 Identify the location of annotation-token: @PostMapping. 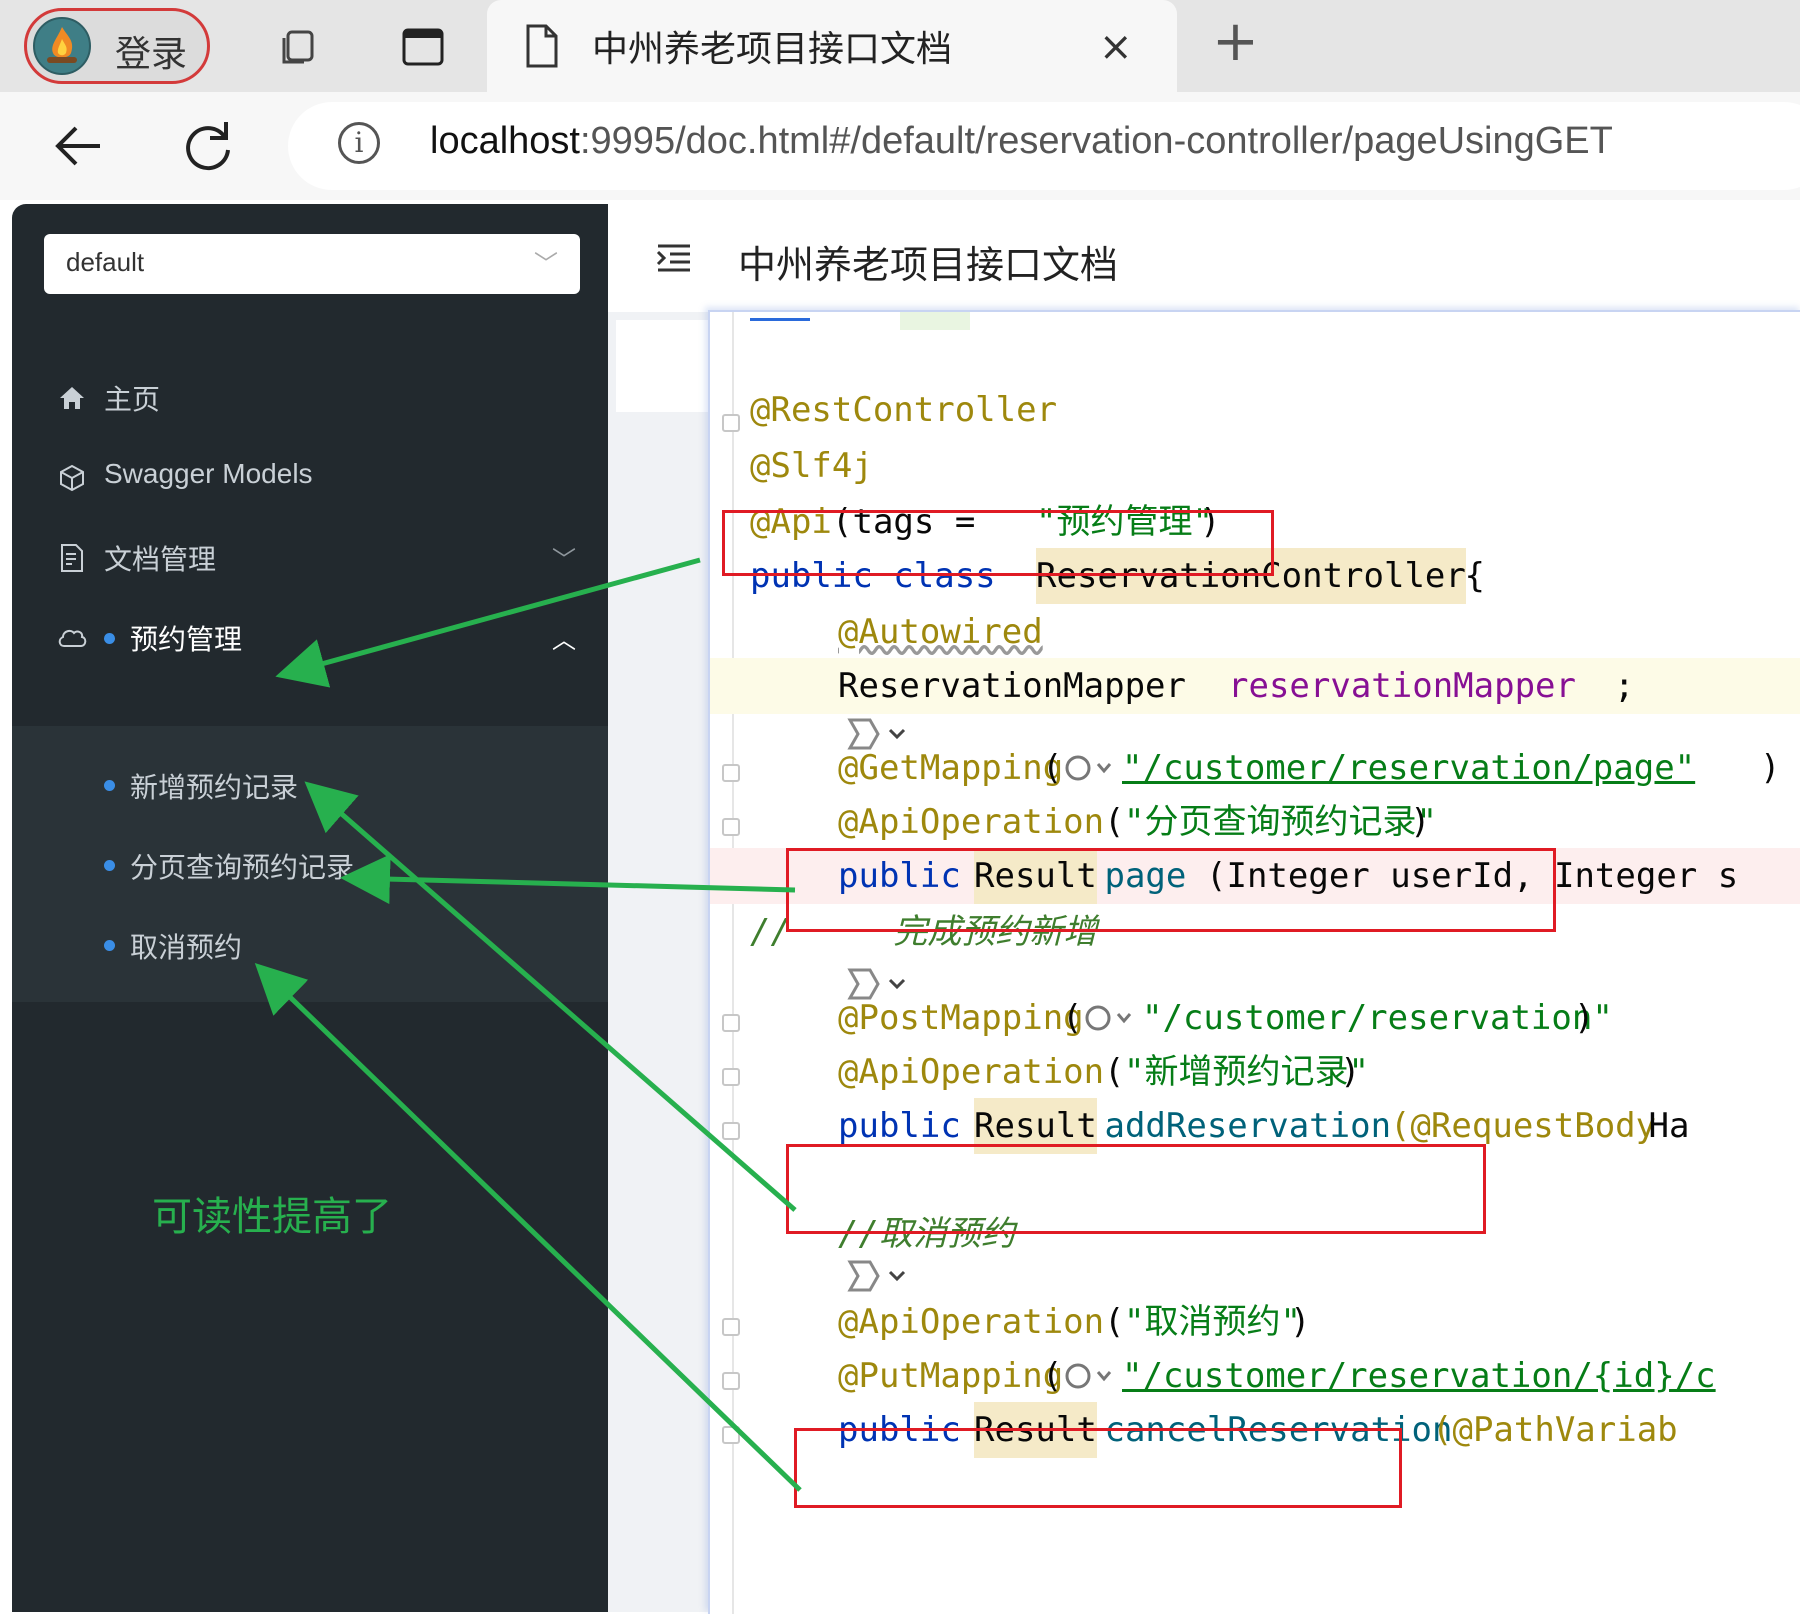
(961, 1018).